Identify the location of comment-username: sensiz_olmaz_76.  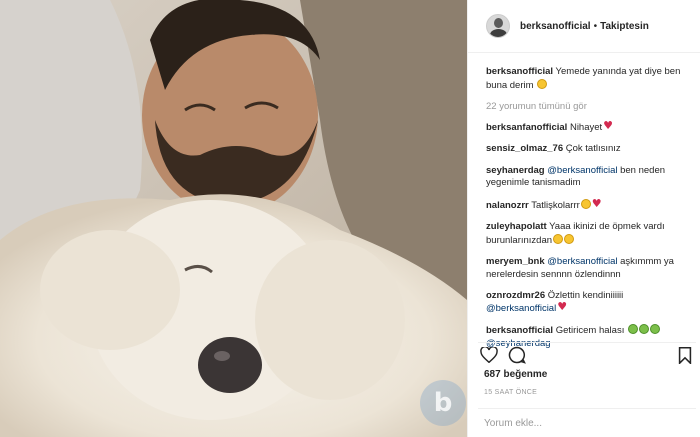
(524, 148).